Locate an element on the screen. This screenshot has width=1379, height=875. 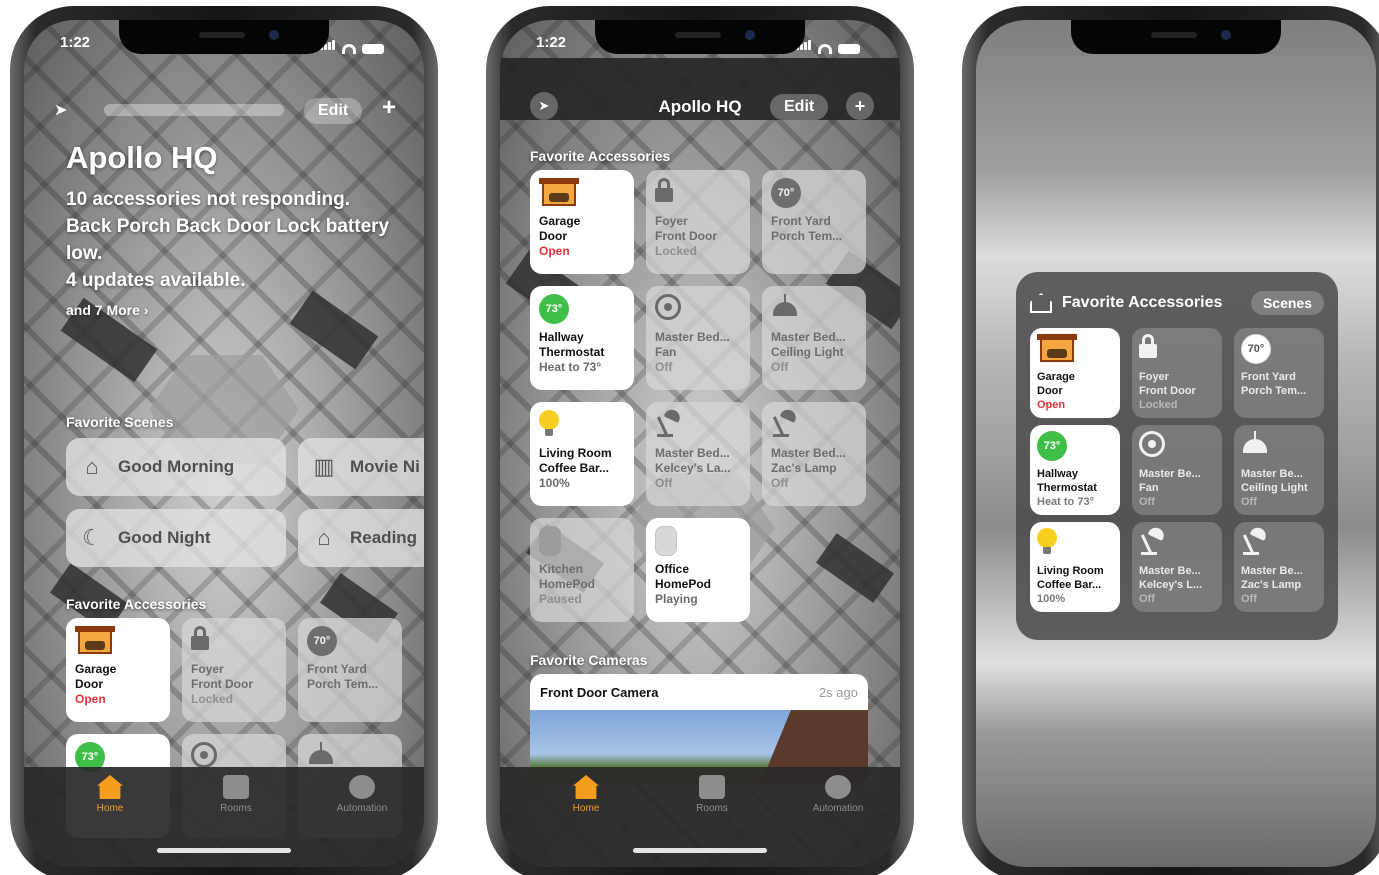
widget-tile-living-room-coffee-bar: Living Room Coffee Bar... 100% is located at coordinates (1075, 567).